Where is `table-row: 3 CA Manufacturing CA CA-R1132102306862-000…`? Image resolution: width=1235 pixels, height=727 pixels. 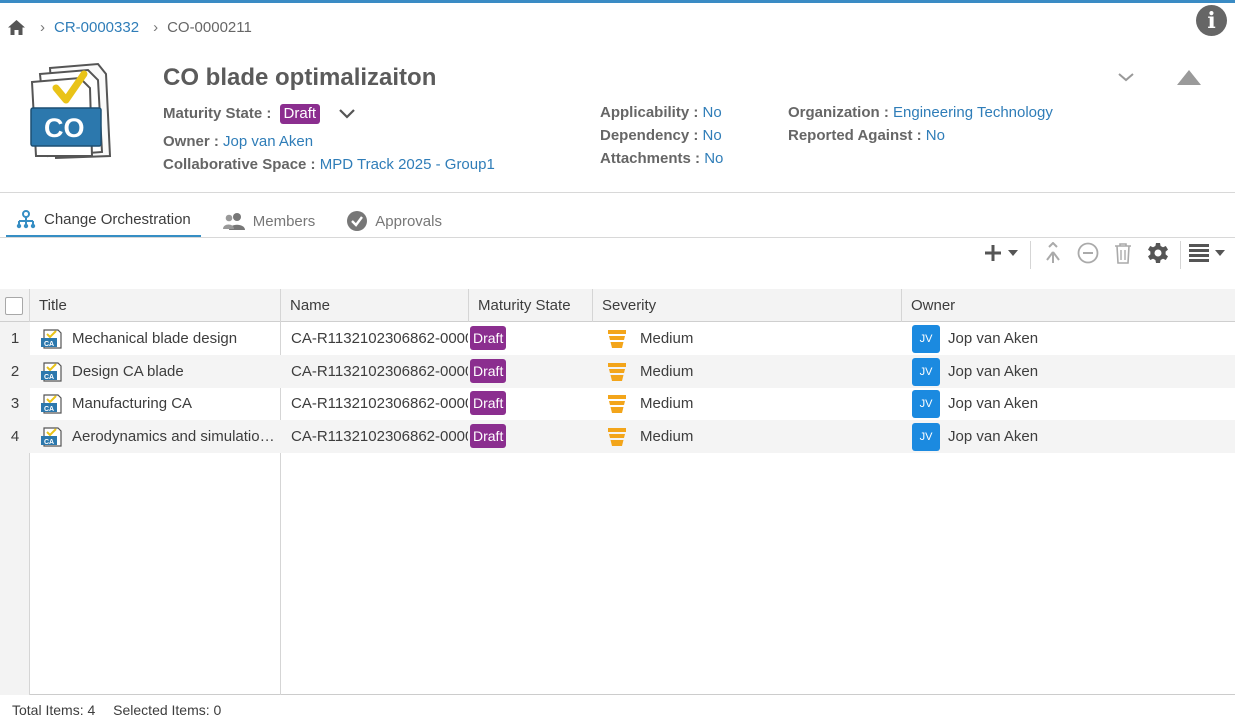
table-row: 3 CA Manufacturing CA CA-R1132102306862-000… is located at coordinates (617, 403).